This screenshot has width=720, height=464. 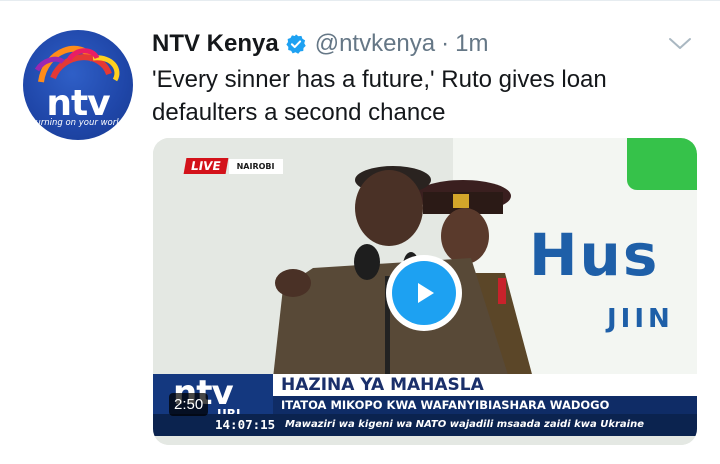 What do you see at coordinates (255, 166) in the screenshot?
I see `live-location: NAIROBI` at bounding box center [255, 166].